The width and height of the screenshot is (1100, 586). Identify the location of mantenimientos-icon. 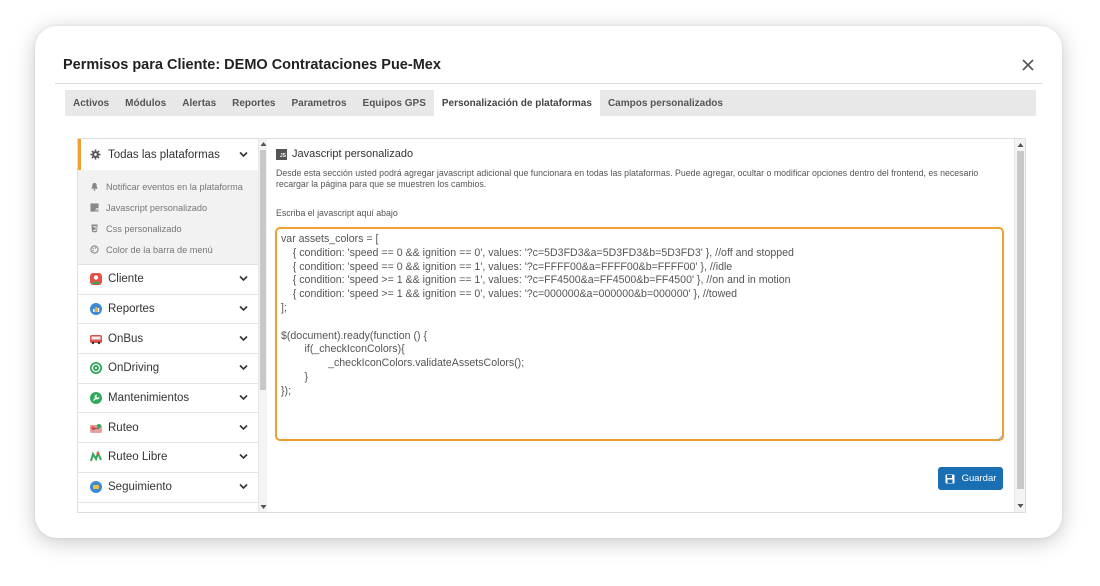
(96, 398).